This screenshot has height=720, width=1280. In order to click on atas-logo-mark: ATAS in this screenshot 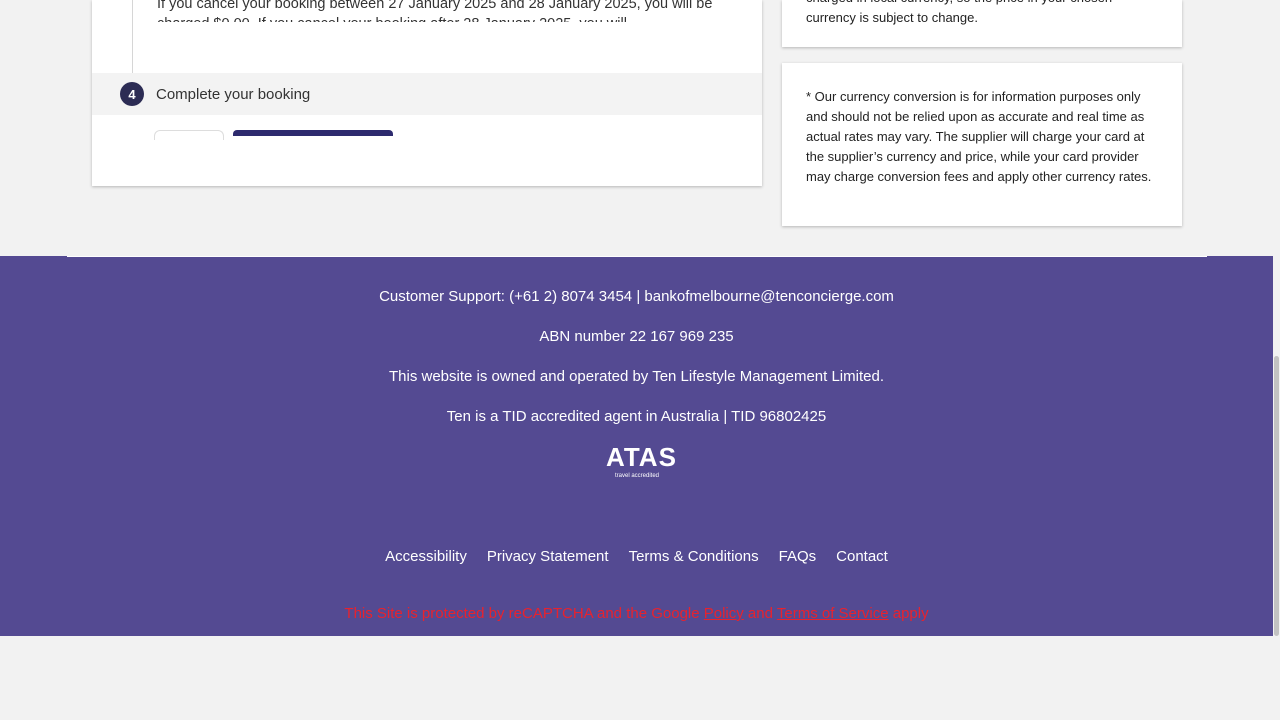, I will do `click(641, 457)`.